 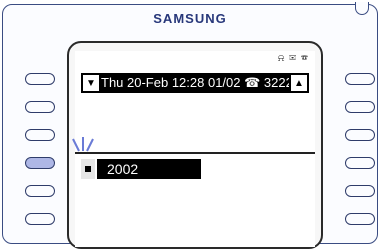 What do you see at coordinates (91, 83) in the screenshot?
I see `scroll-down-icon: ▼` at bounding box center [91, 83].